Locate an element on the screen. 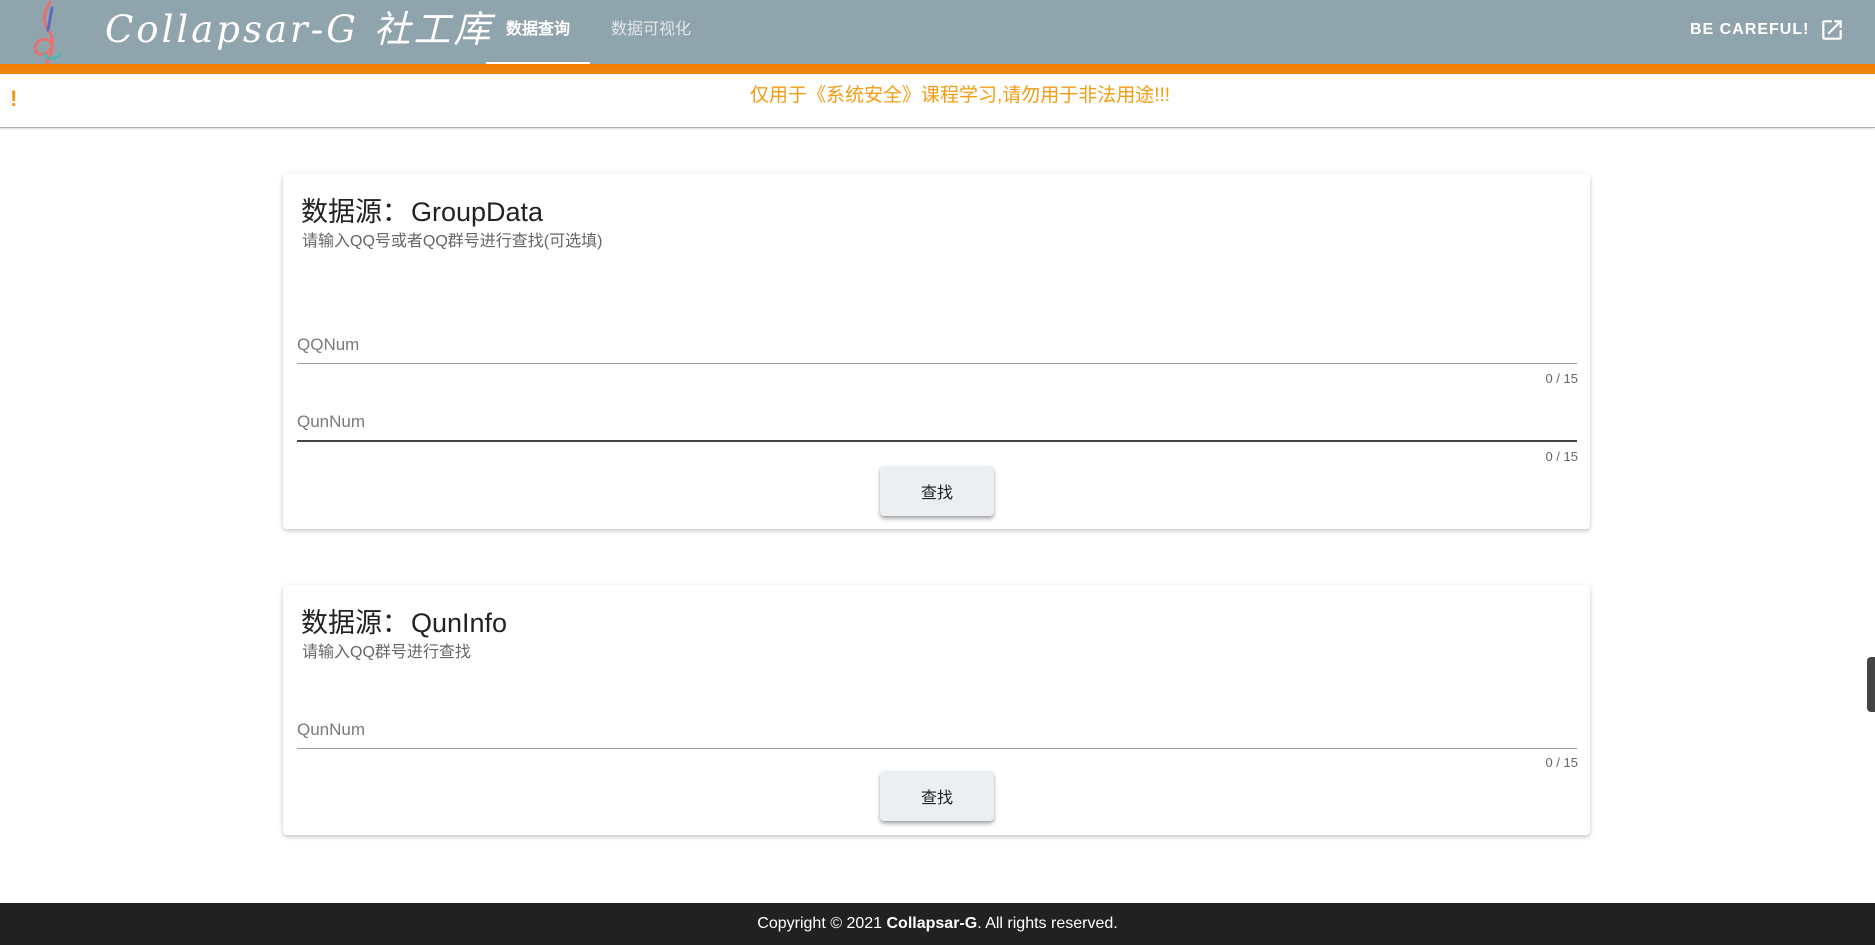 The image size is (1875, 945). qqnum-char-counter: 0 / 15 is located at coordinates (1561, 378).